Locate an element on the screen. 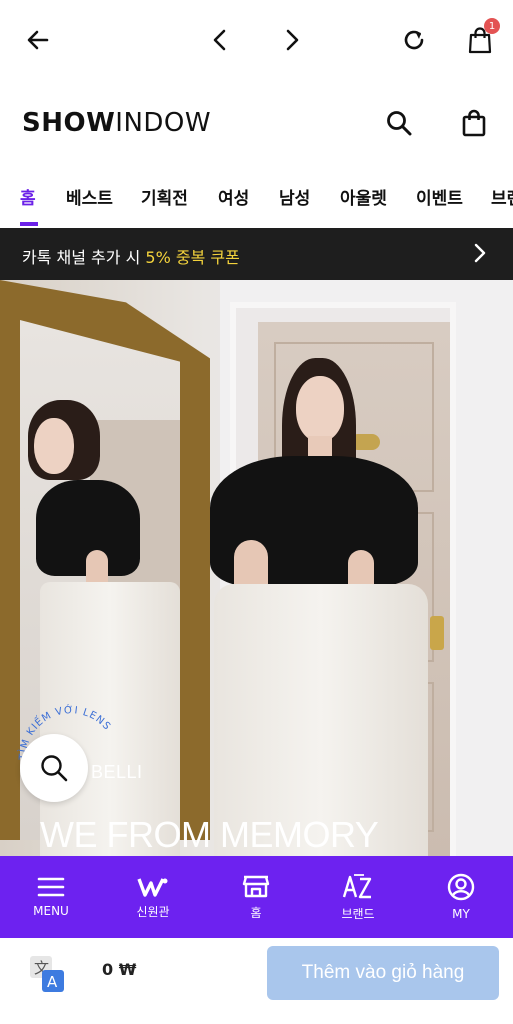 Image resolution: width=513 pixels, height=1024 pixels. nav-home-label: 홈 is located at coordinates (256, 912).